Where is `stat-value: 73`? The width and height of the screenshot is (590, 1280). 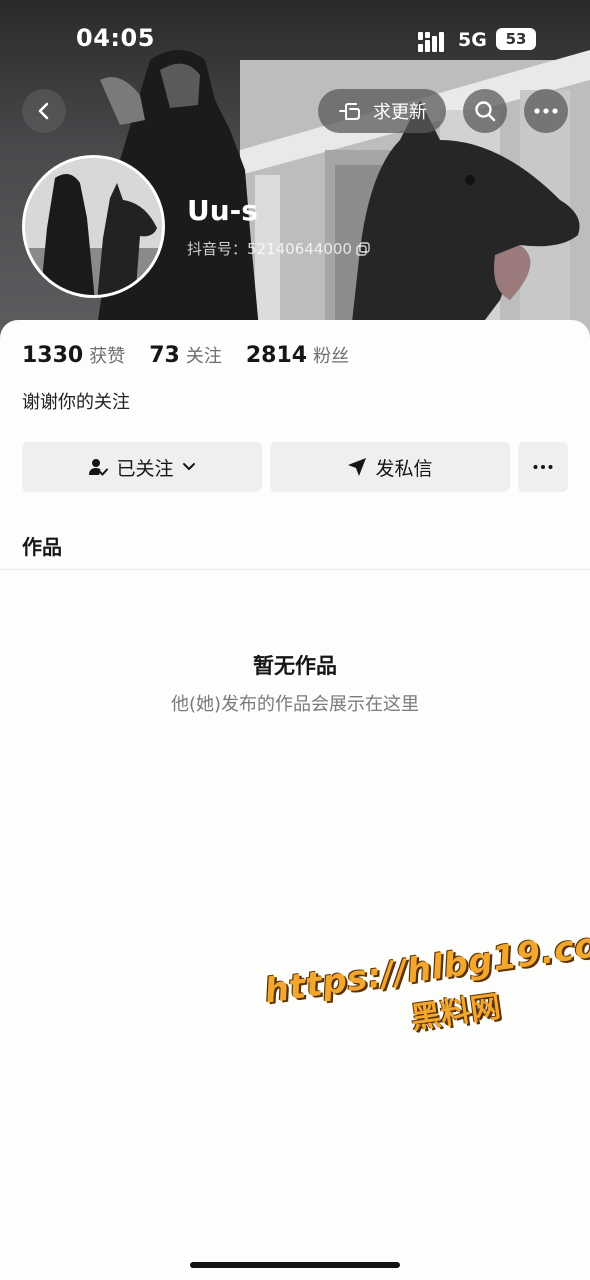 stat-value: 73 is located at coordinates (164, 355).